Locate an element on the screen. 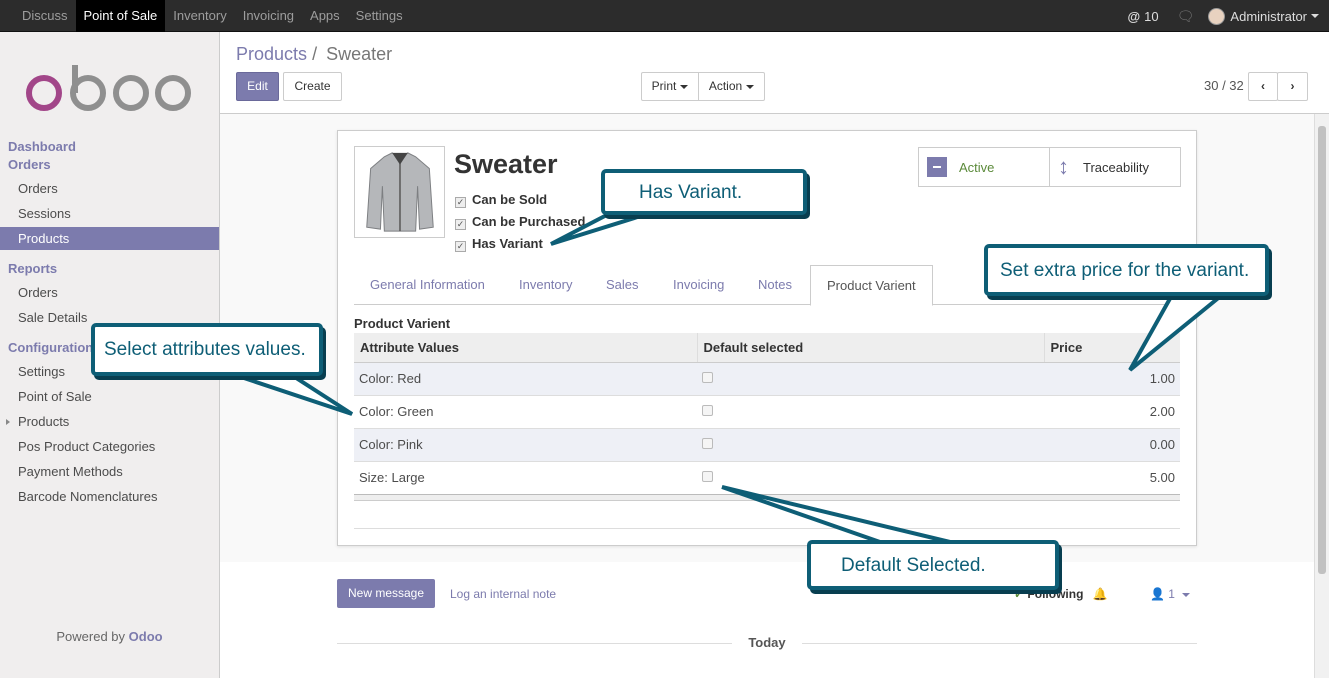 This screenshot has height=678, width=1329. has-variant-checkbox: ✓ is located at coordinates (460, 246).